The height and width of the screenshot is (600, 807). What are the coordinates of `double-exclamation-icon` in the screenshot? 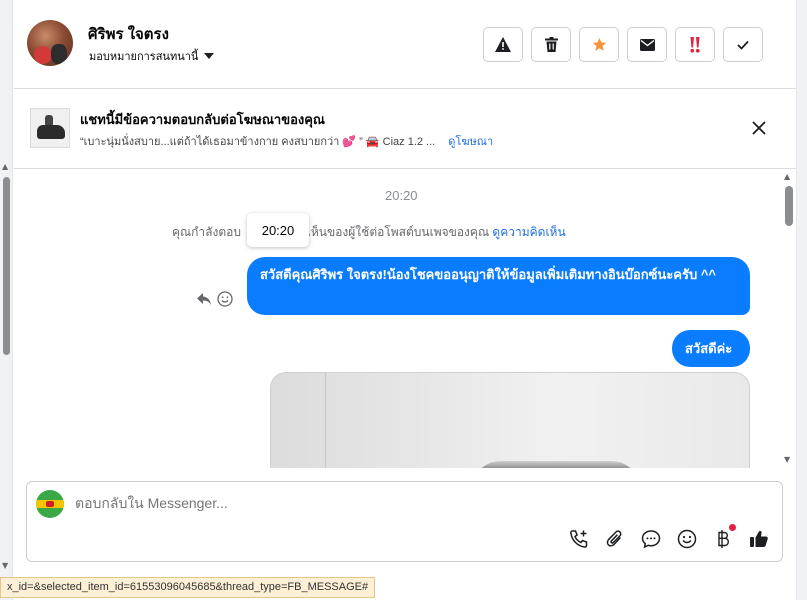 It's located at (695, 44).